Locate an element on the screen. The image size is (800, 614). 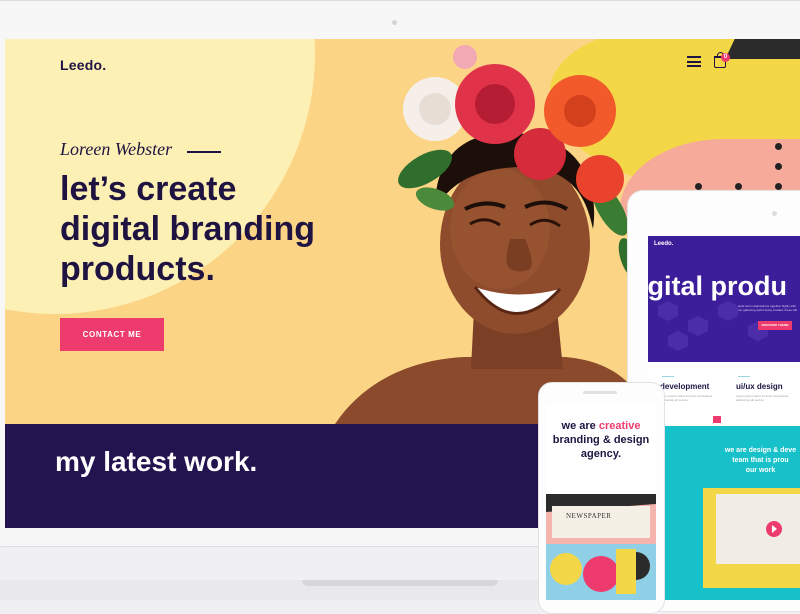
hero-headline: let’s create digital branding products. is located at coordinates (225, 229).